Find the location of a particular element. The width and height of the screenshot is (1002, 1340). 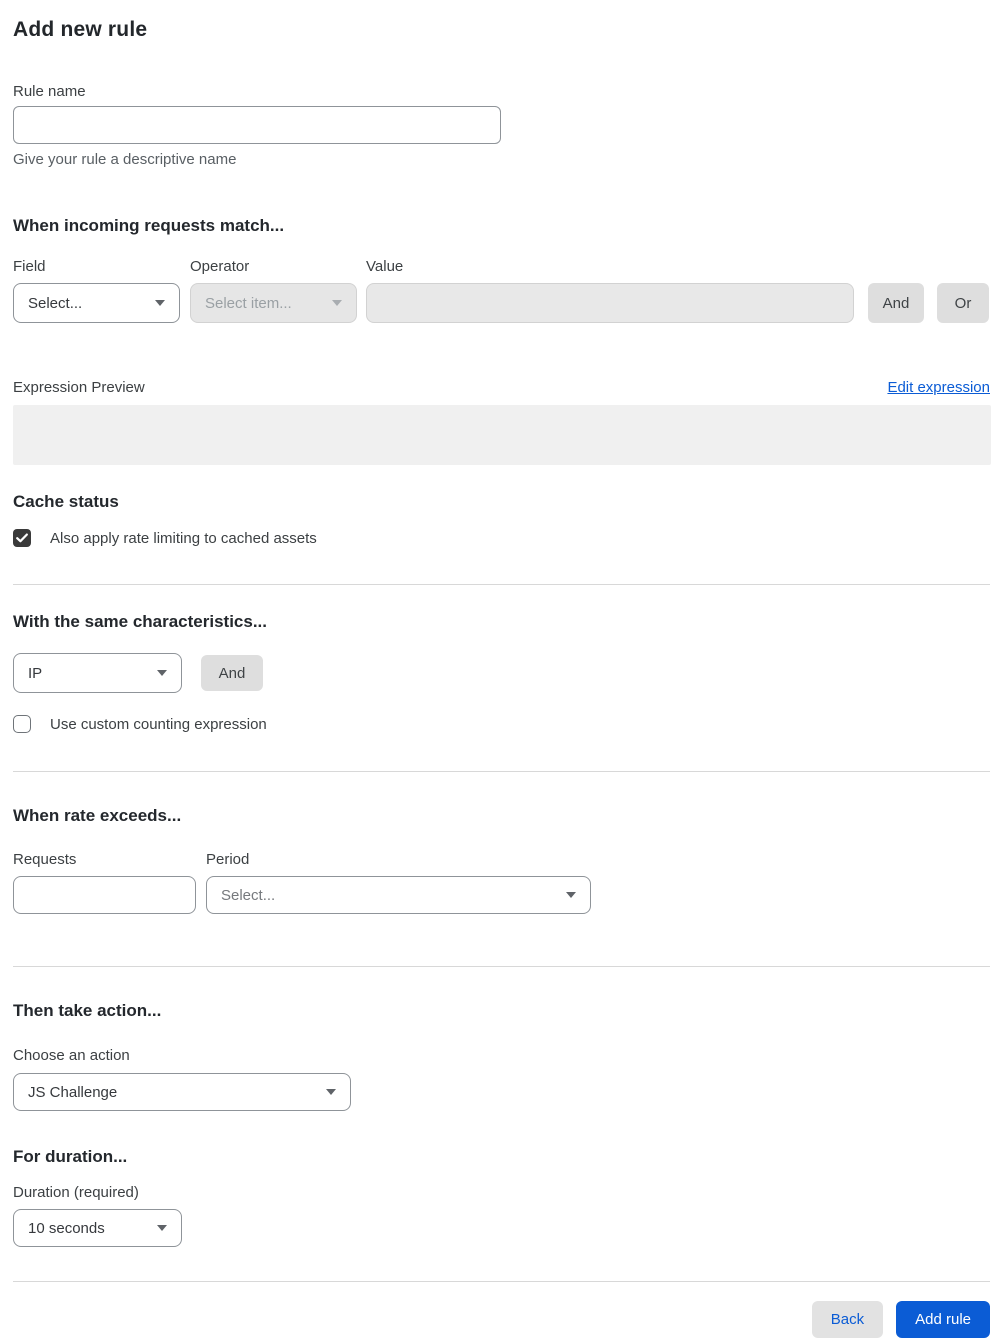

period-label: Period is located at coordinates (228, 859).